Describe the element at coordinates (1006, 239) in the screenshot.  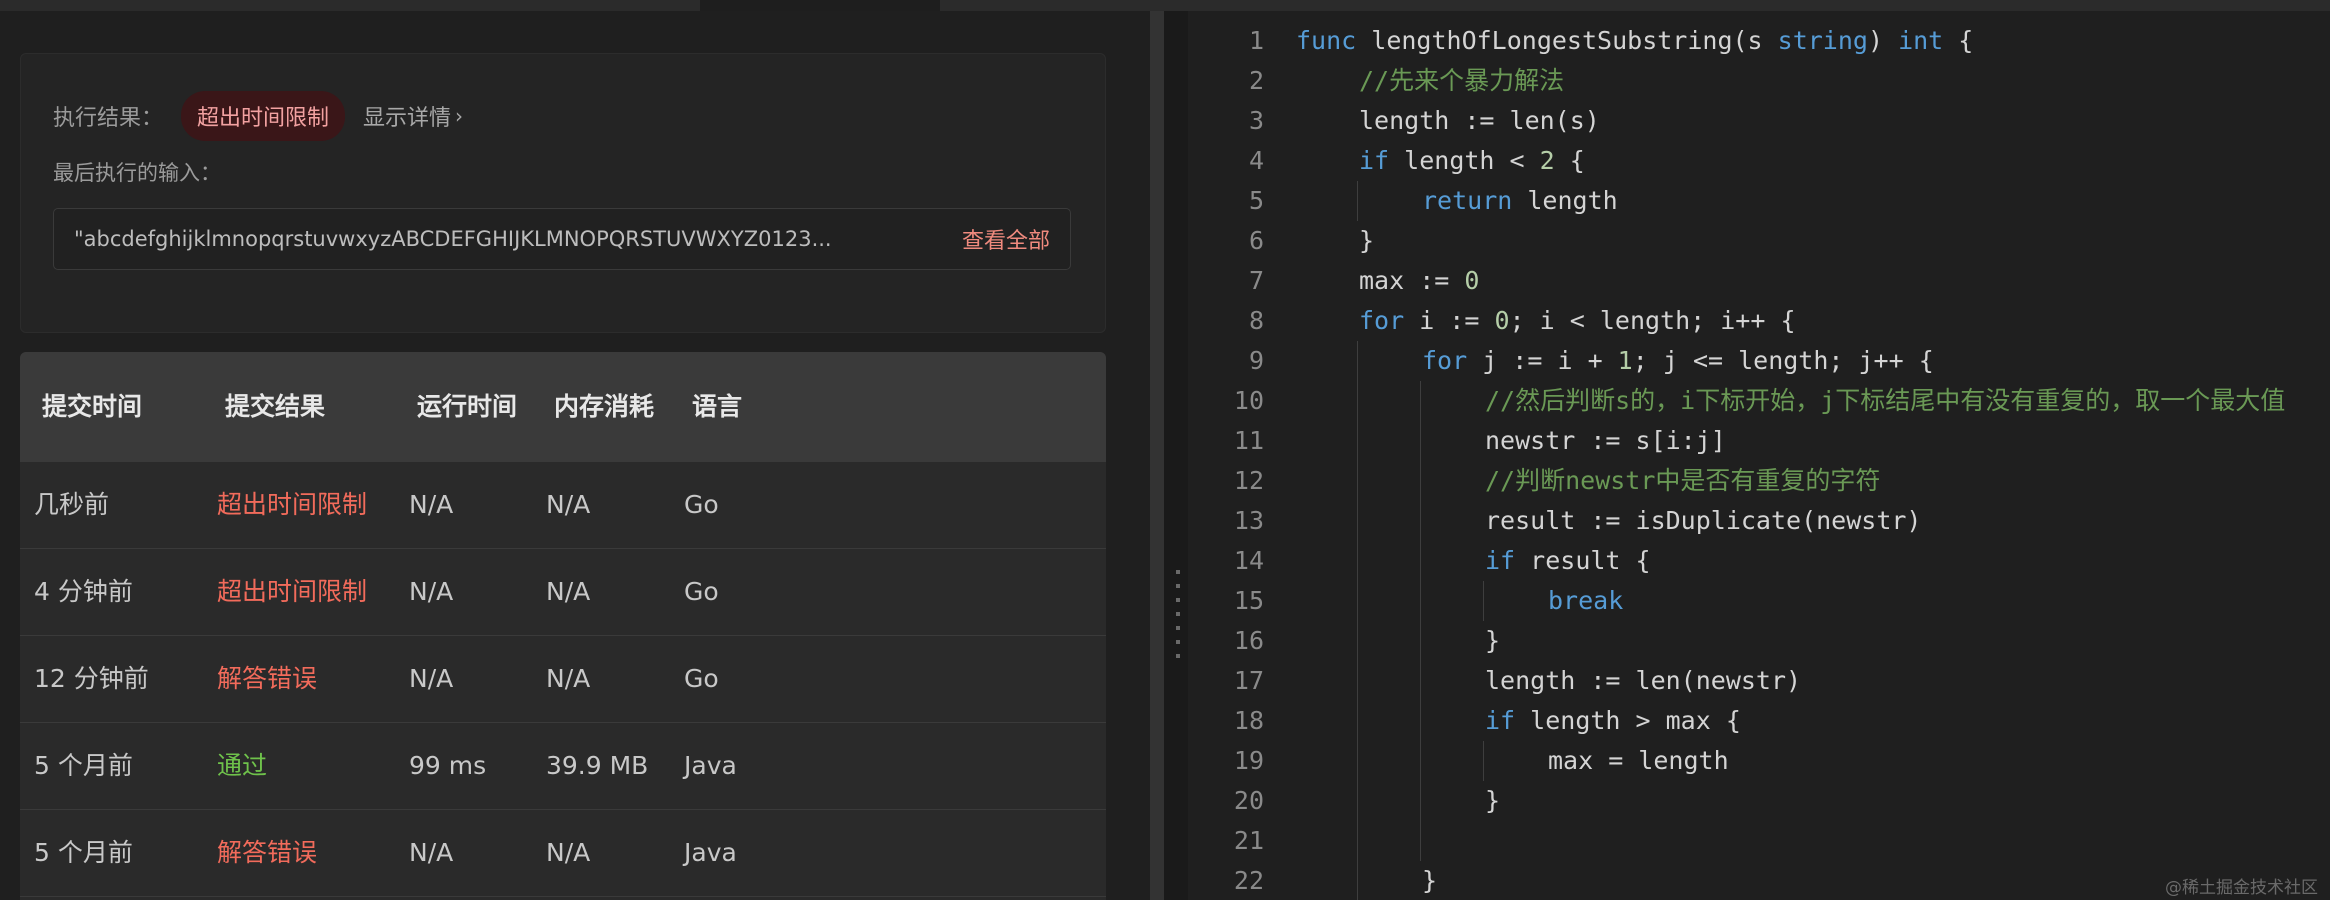
I see `view-all-link: 查看全部` at that location.